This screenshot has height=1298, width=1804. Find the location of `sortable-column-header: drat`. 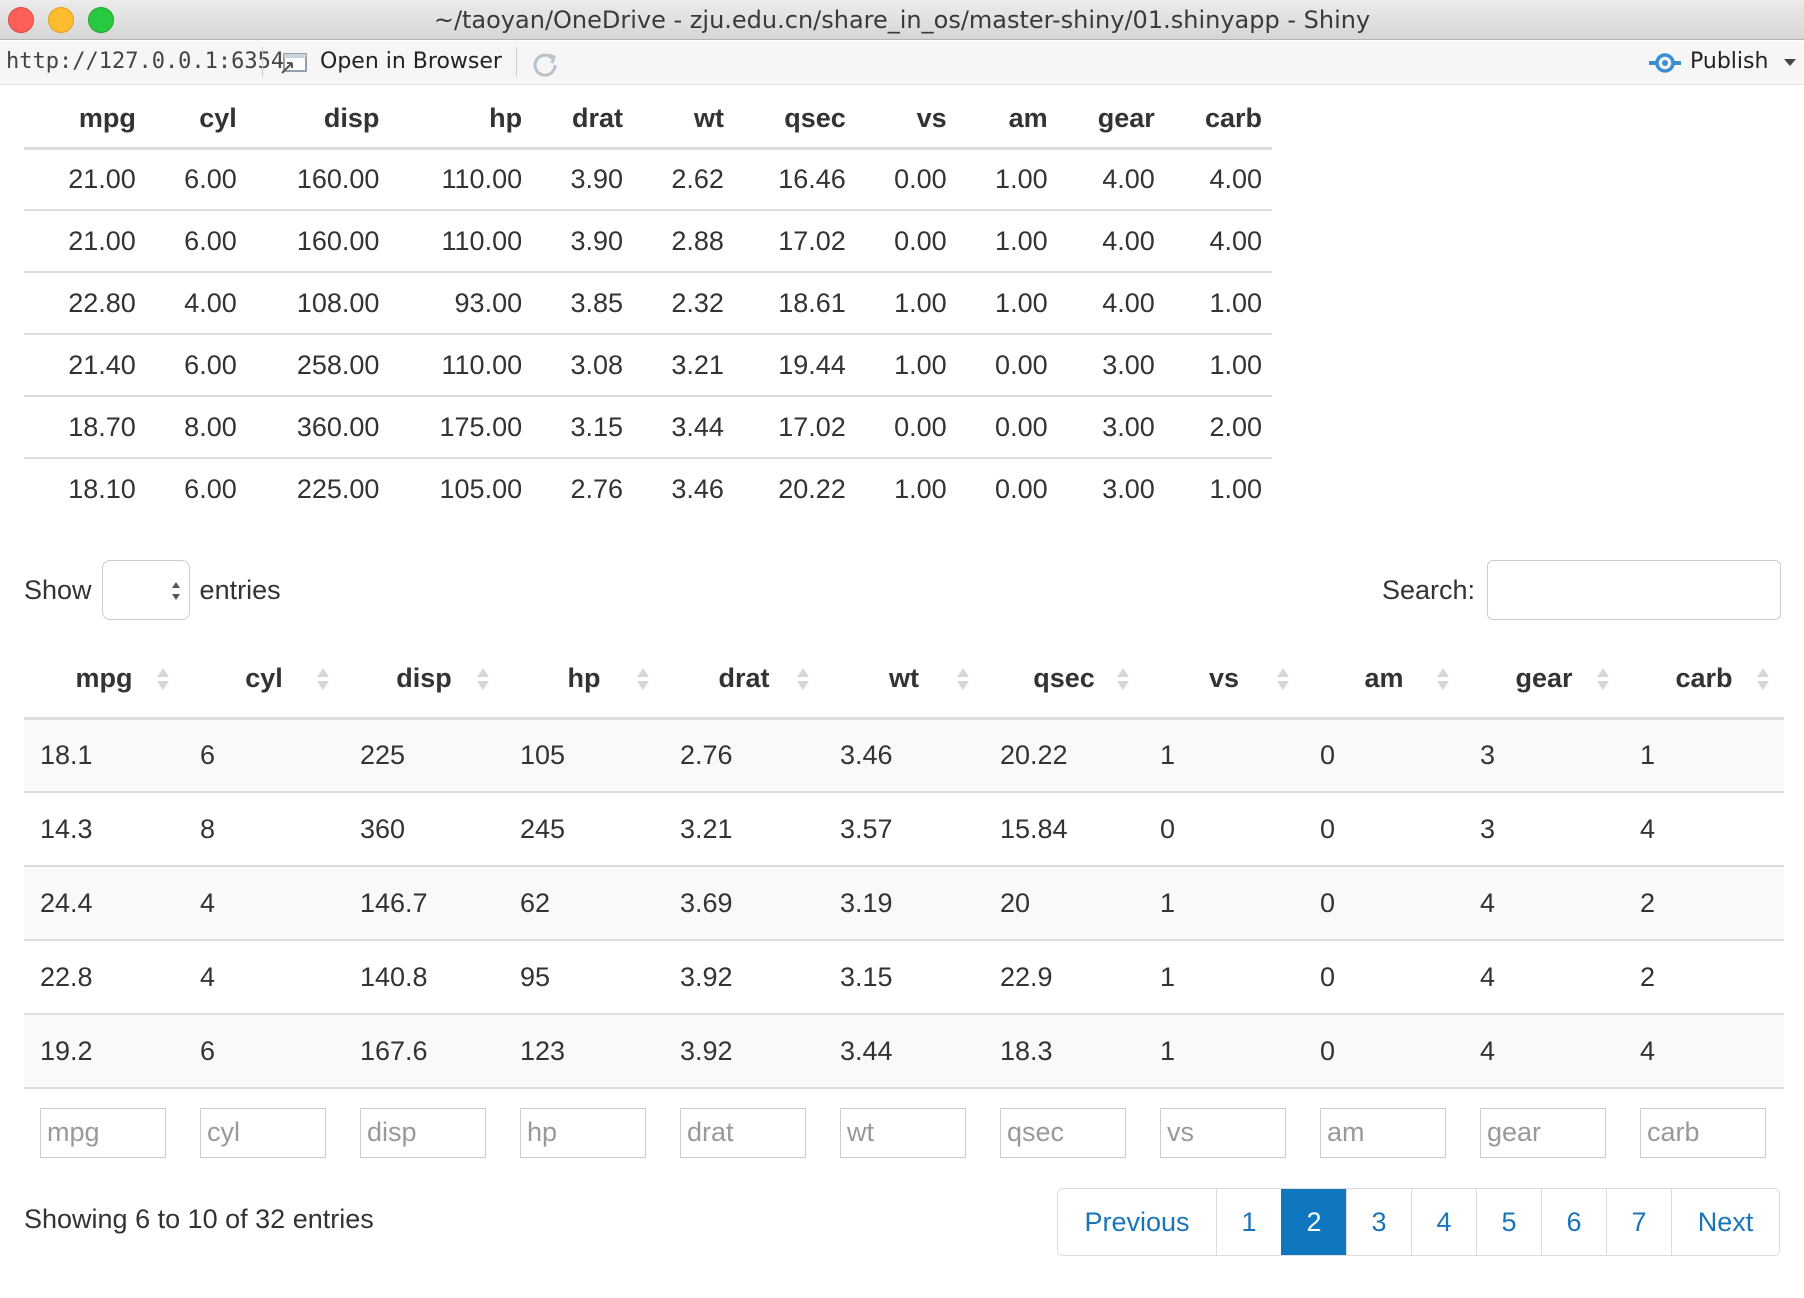

sortable-column-header: drat is located at coordinates (744, 680).